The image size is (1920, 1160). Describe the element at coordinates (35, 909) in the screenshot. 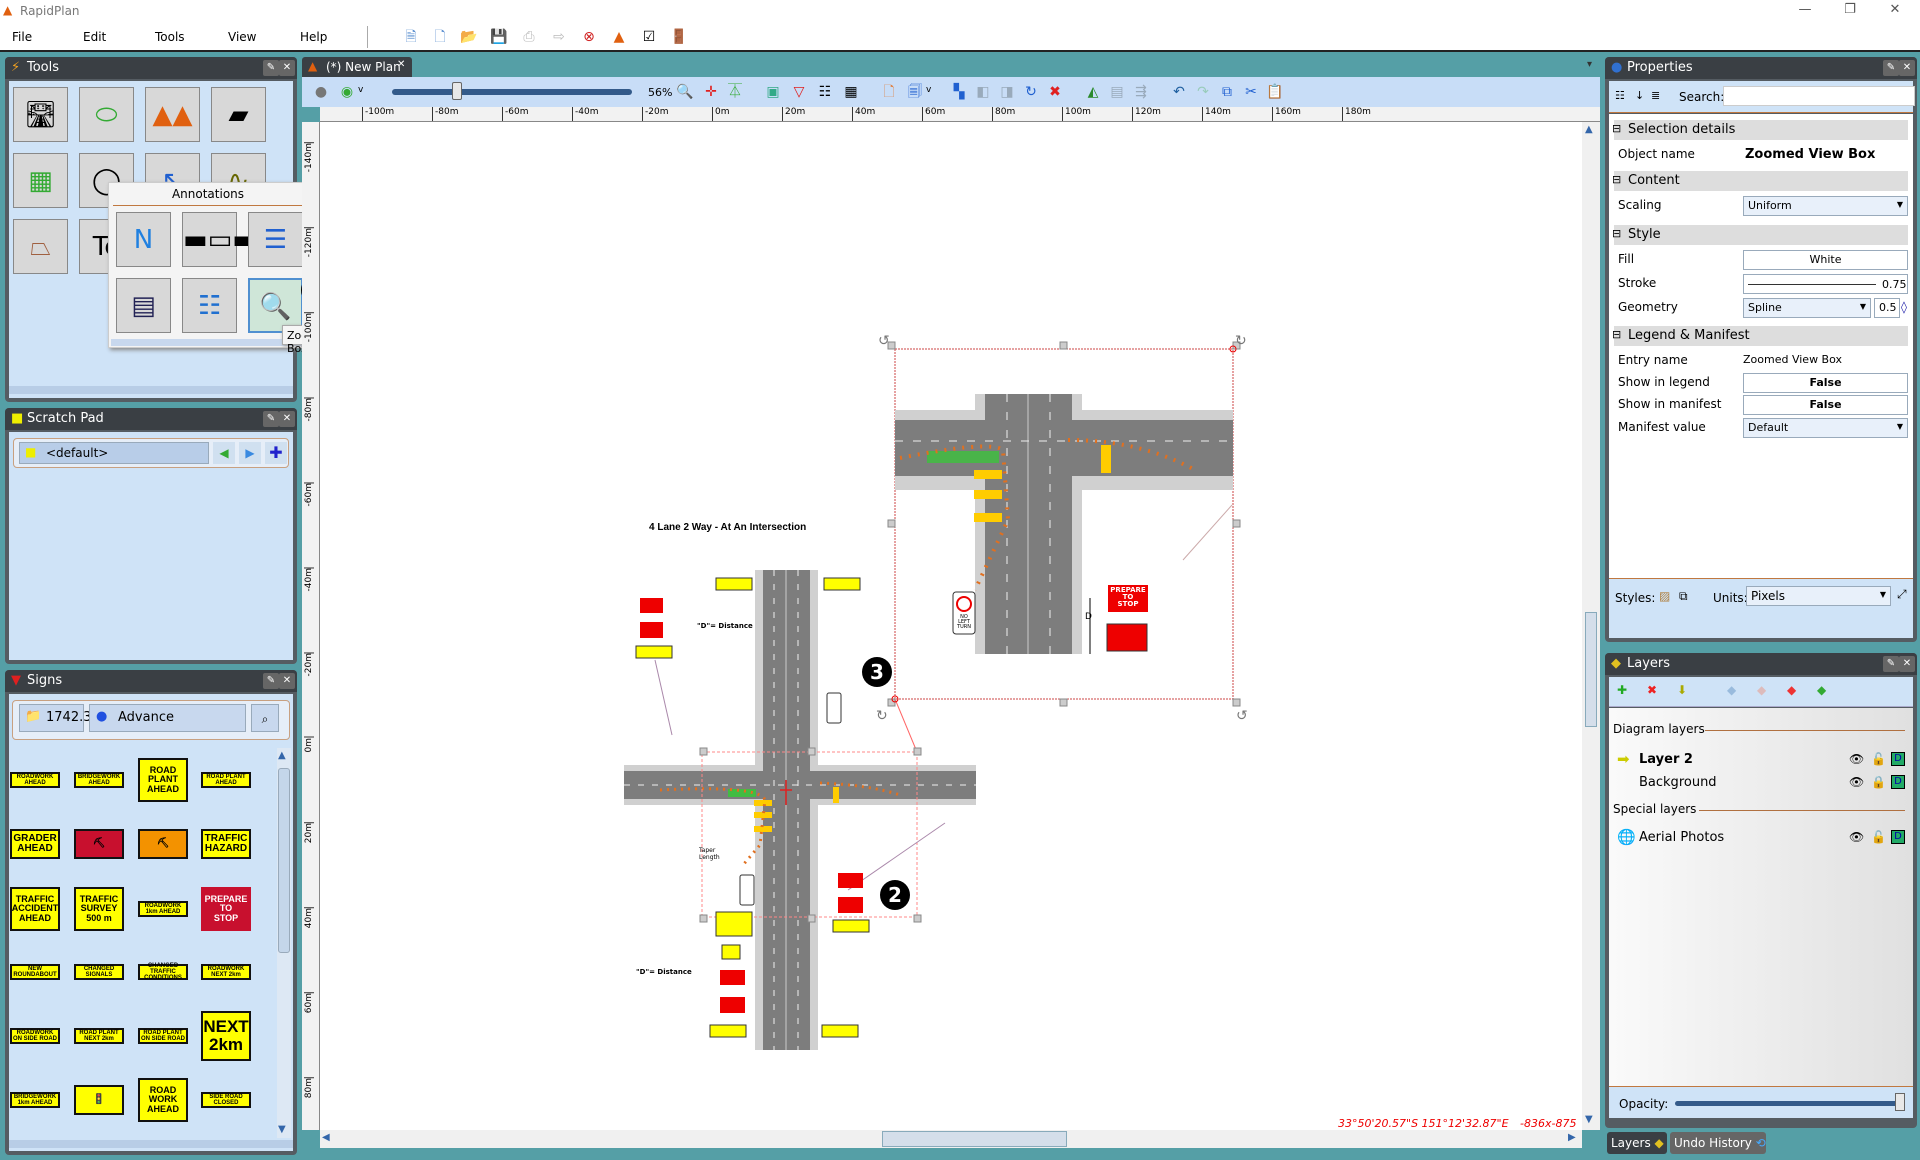

I see `sign-item: TRAFFIC ACCIDENT AHEAD` at that location.